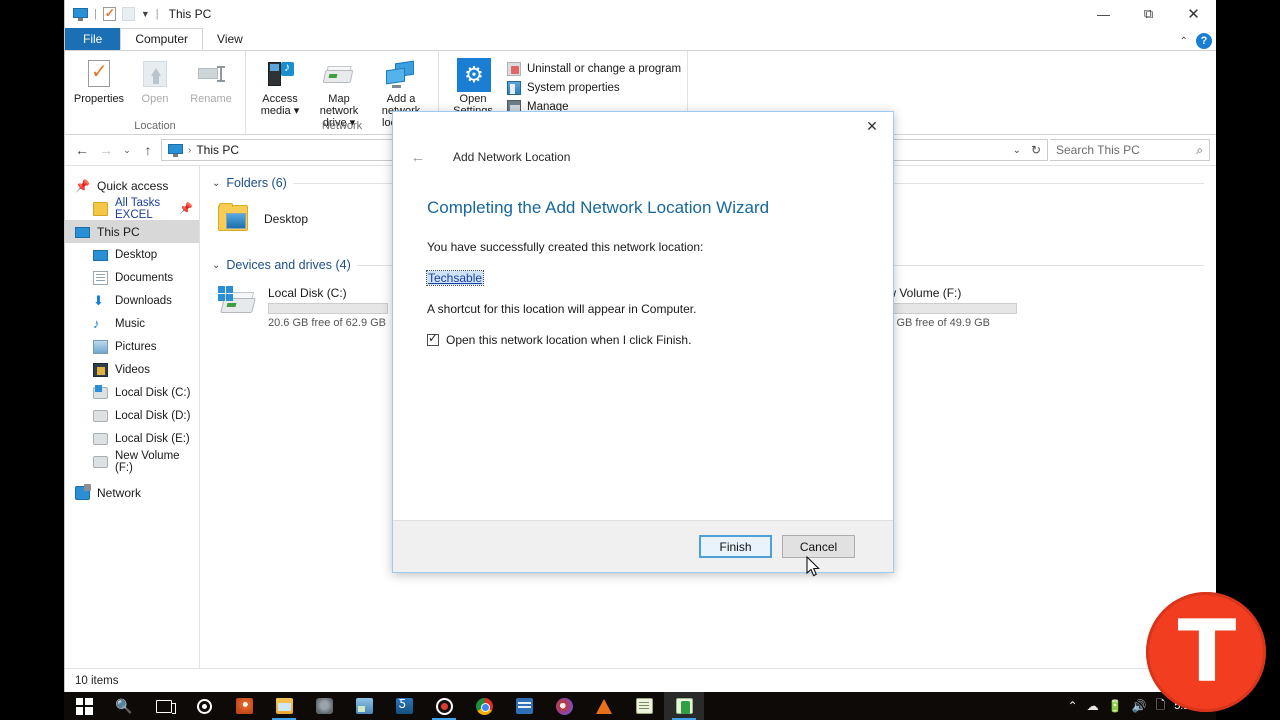 This screenshot has height=720, width=1280. Describe the element at coordinates (1036, 150) in the screenshot. I see `refresh-icon: ↻` at that location.